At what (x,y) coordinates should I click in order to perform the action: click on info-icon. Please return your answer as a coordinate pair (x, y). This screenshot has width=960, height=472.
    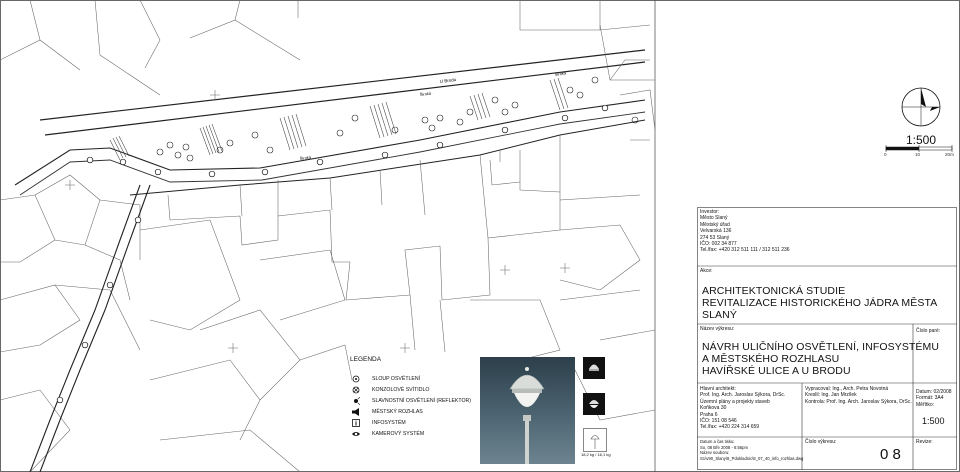
    Looking at the image, I should click on (356, 423).